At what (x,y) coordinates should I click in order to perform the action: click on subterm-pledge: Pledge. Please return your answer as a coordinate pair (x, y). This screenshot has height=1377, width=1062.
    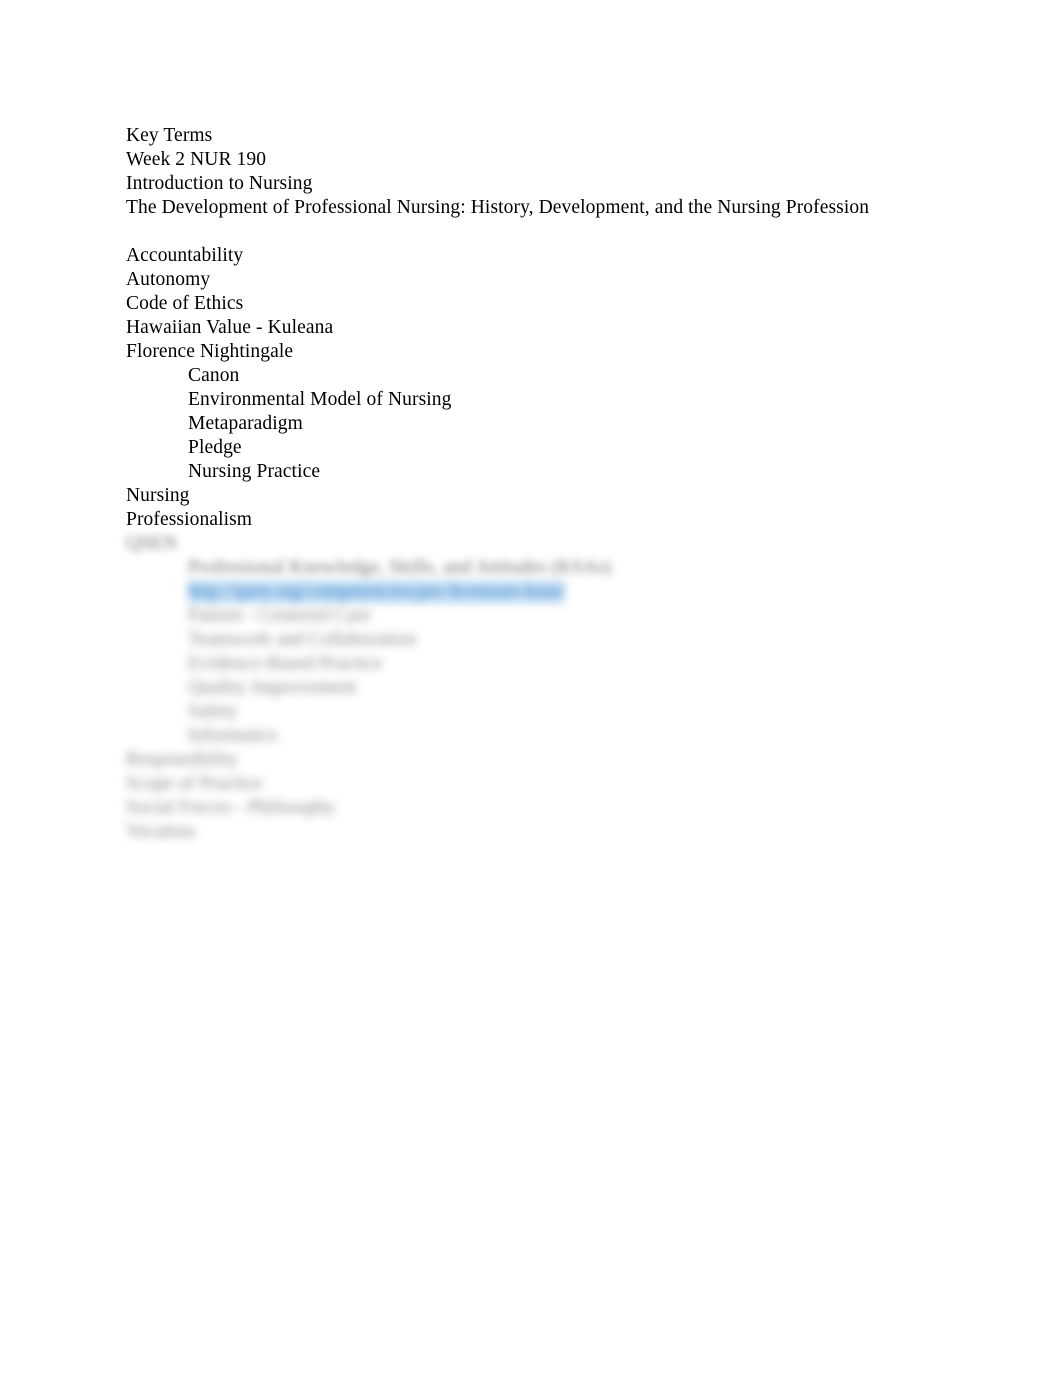
    Looking at the image, I should click on (215, 447).